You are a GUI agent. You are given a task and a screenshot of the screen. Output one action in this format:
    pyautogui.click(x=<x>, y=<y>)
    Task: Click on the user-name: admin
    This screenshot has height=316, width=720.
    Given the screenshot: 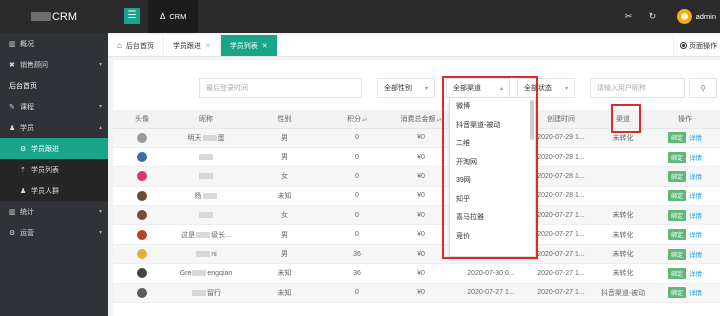 What is the action you would take?
    pyautogui.click(x=706, y=16)
    